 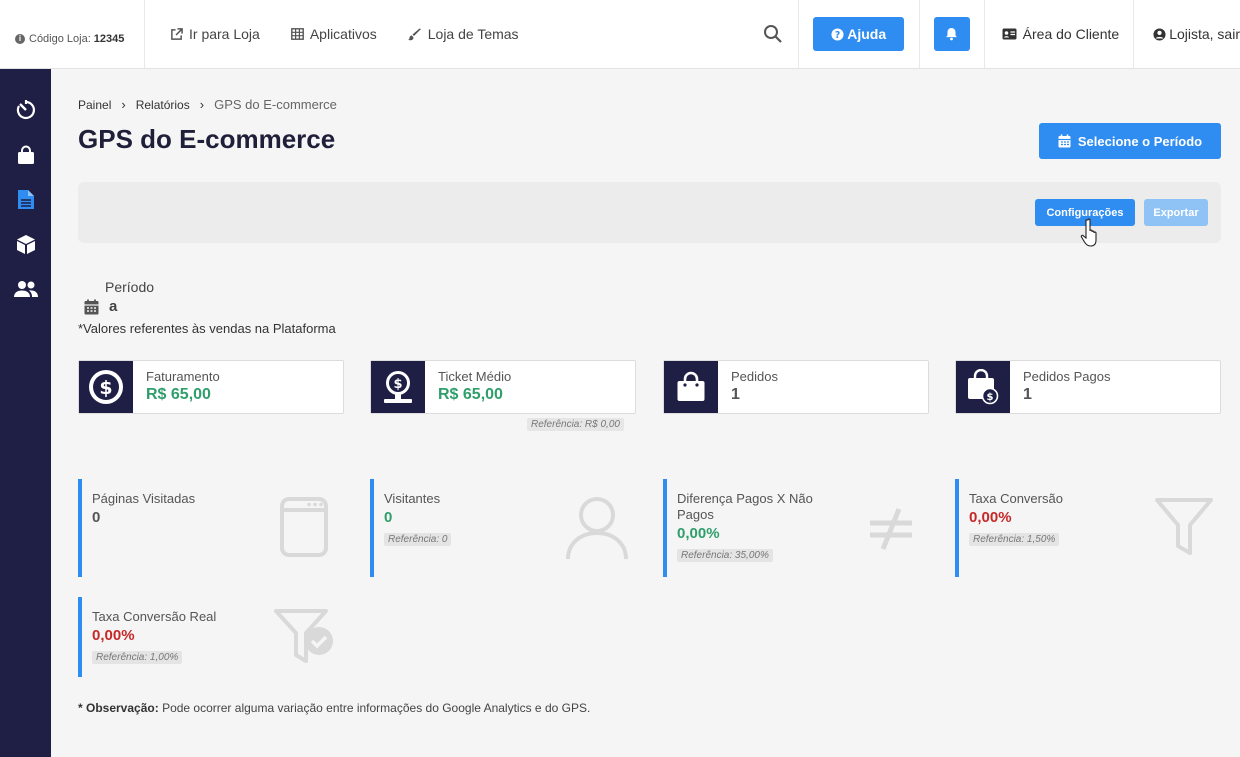 I want to click on export-button: Exportar, so click(x=1176, y=212).